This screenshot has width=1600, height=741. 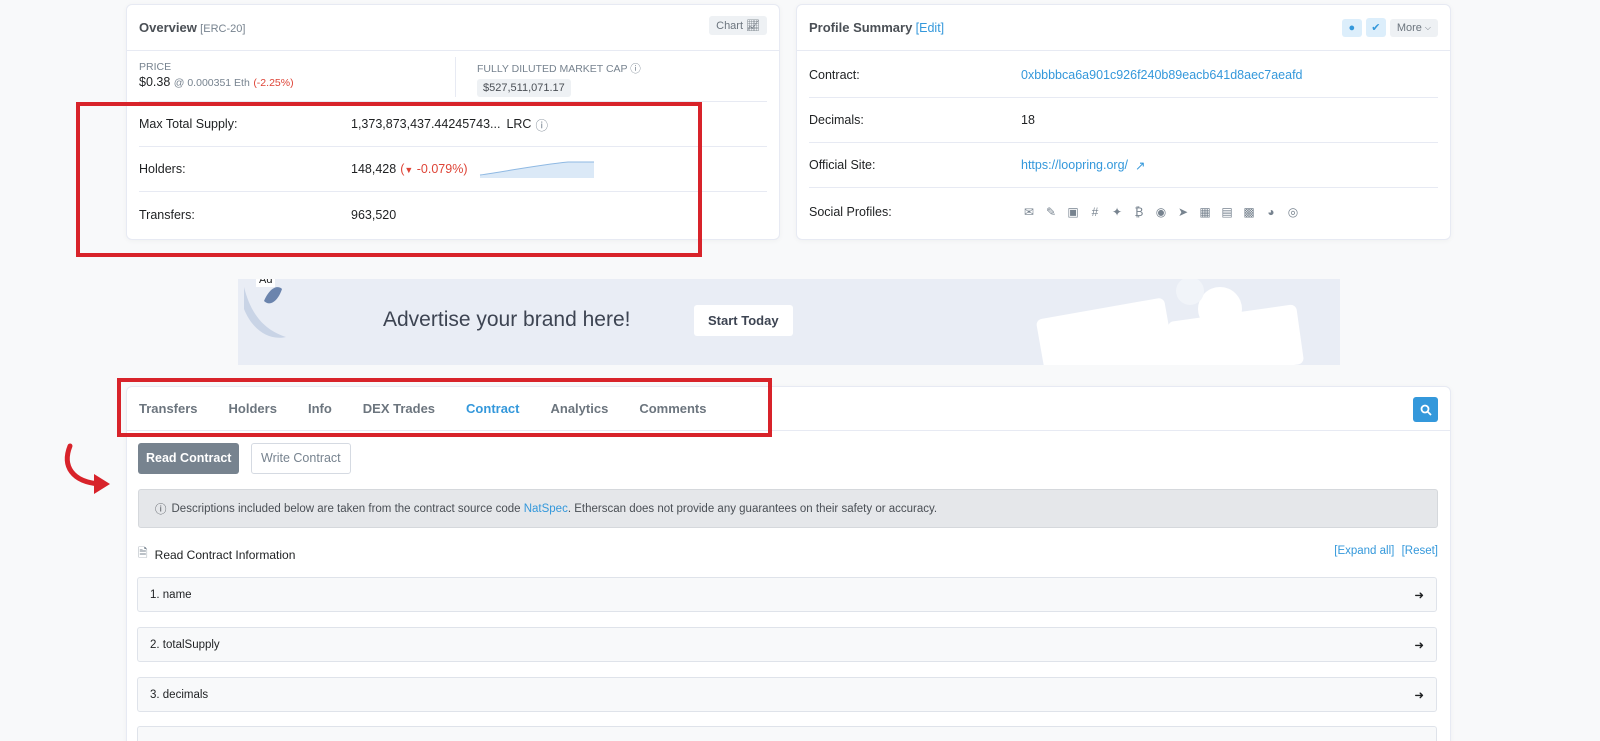 I want to click on search-icon, so click(x=1426, y=410).